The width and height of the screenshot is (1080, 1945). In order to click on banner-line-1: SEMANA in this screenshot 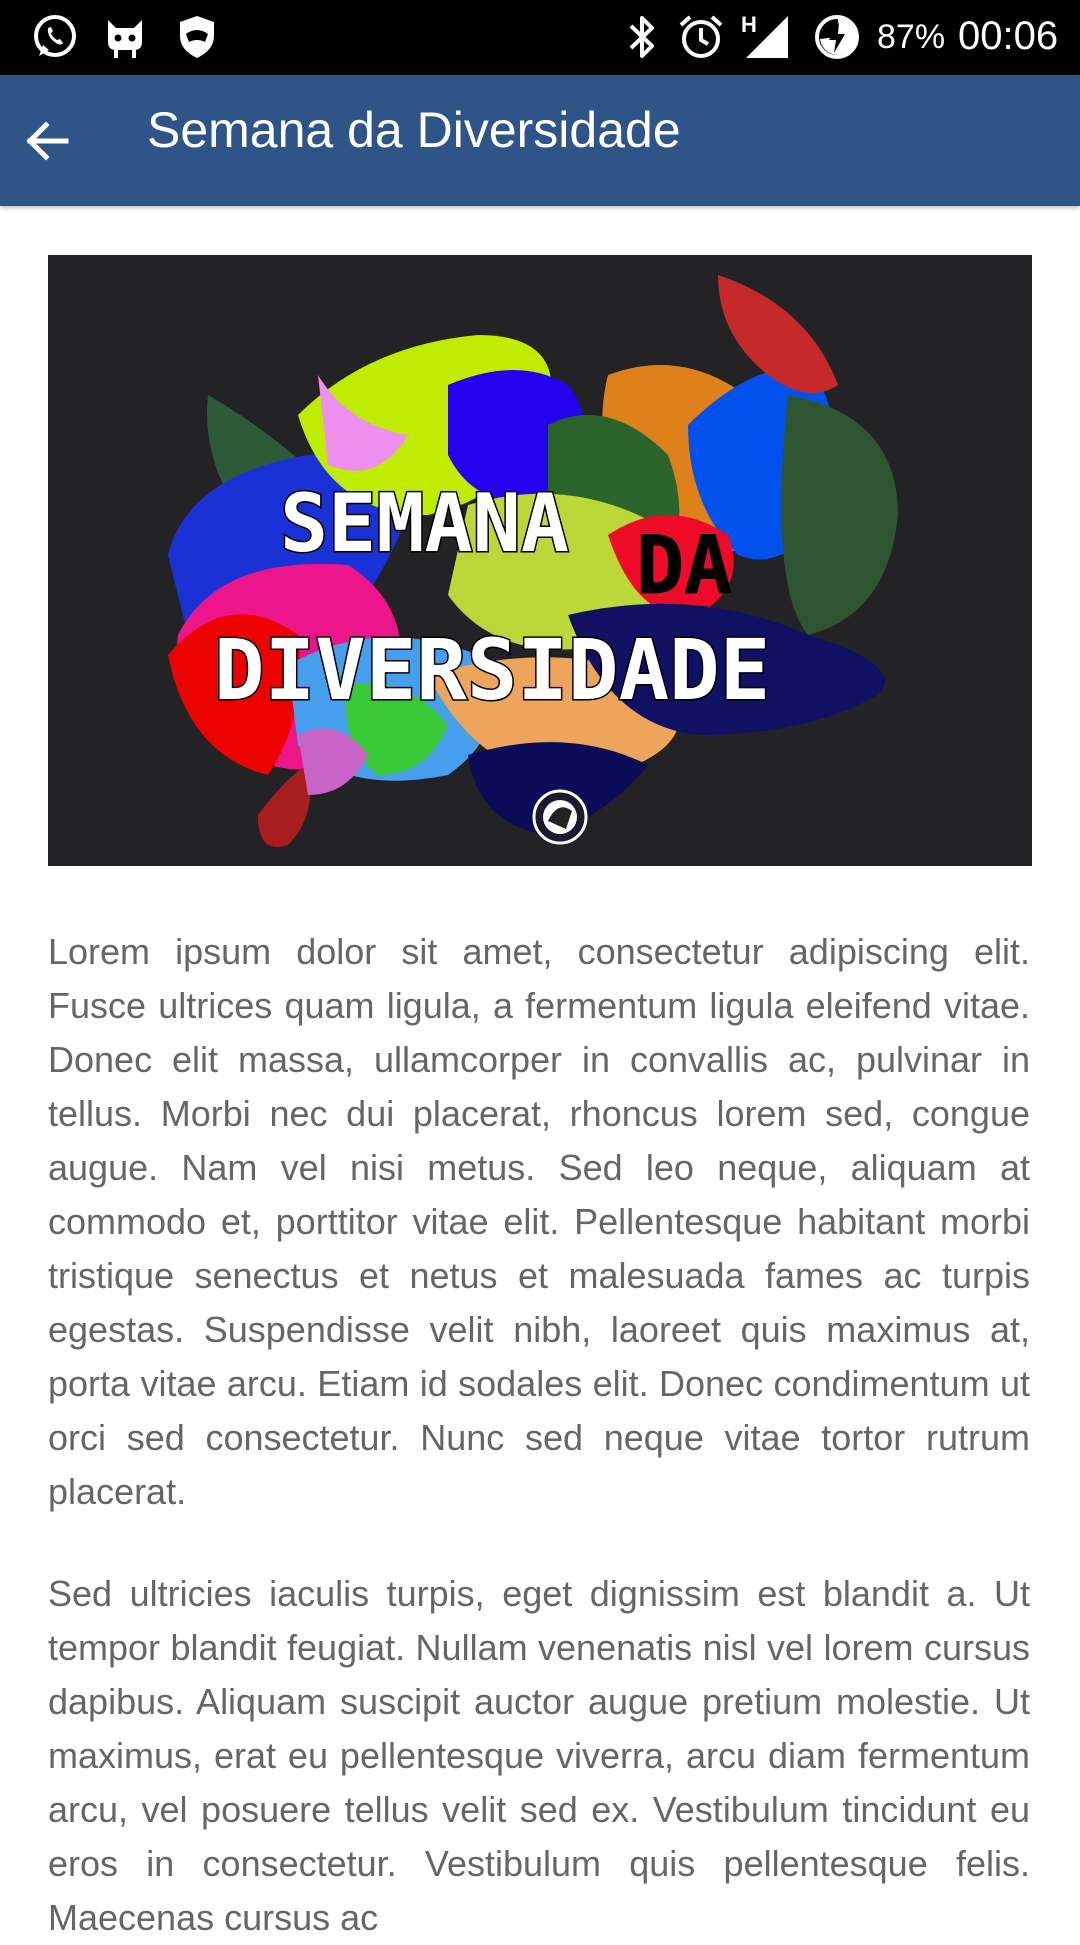, I will do `click(424, 523)`.